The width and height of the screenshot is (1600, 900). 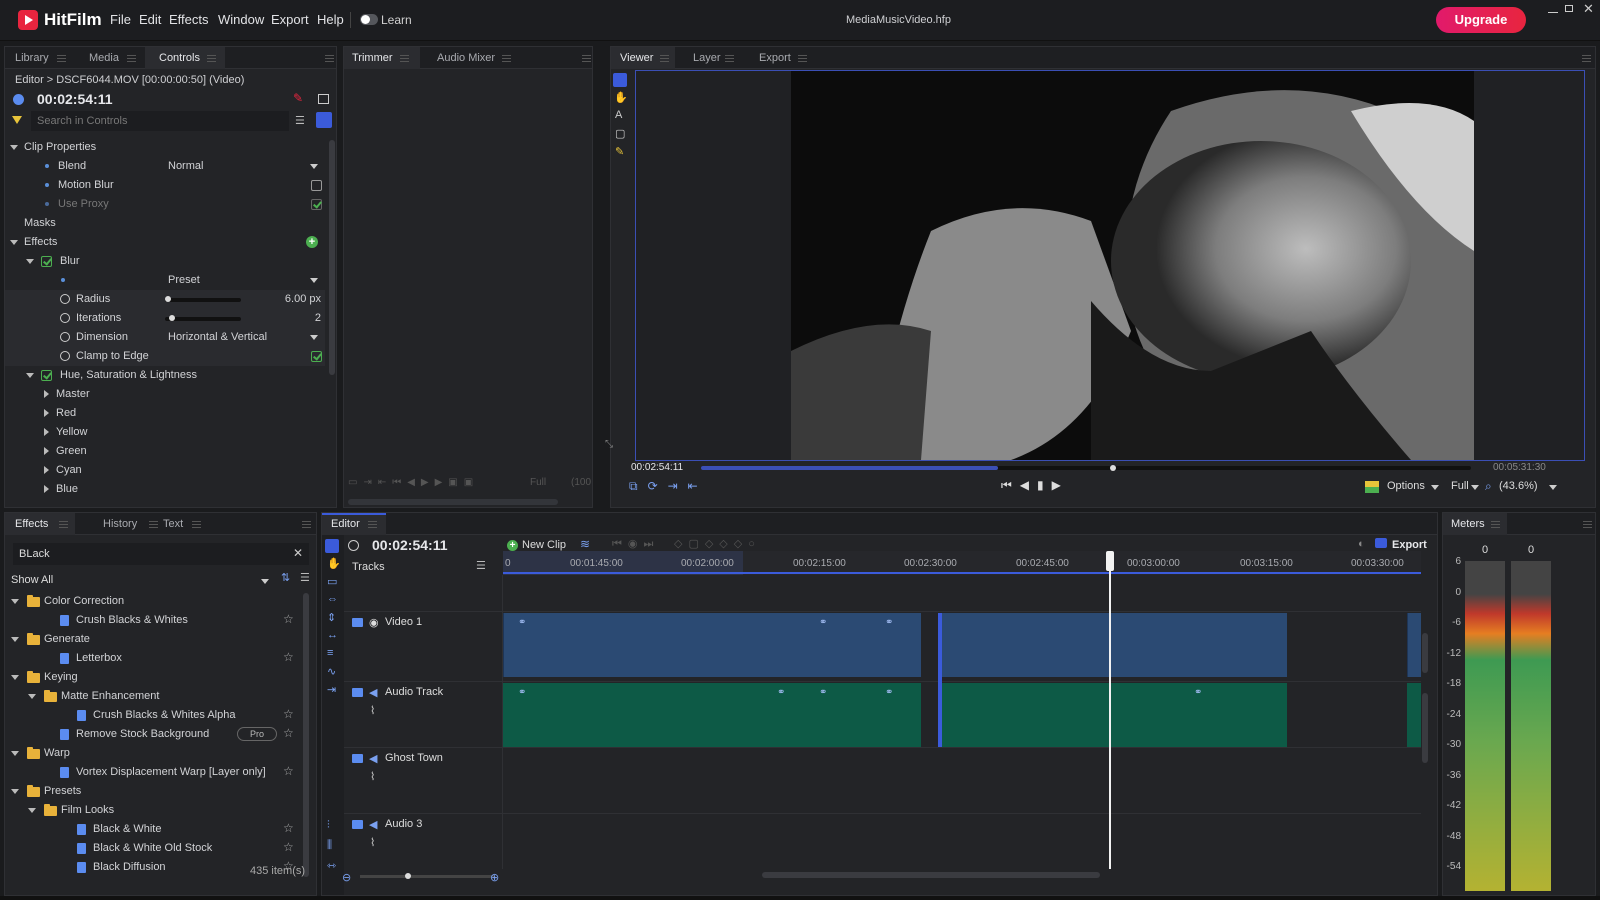 I want to click on controls-scrollbar, so click(x=332, y=257).